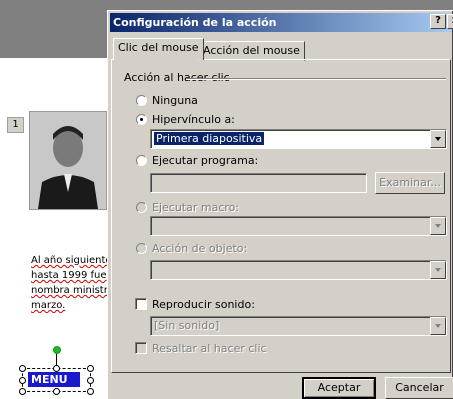 This screenshot has height=399, width=453. Describe the element at coordinates (158, 49) in the screenshot. I see `tab-mouse-click: Clic del mouse` at that location.